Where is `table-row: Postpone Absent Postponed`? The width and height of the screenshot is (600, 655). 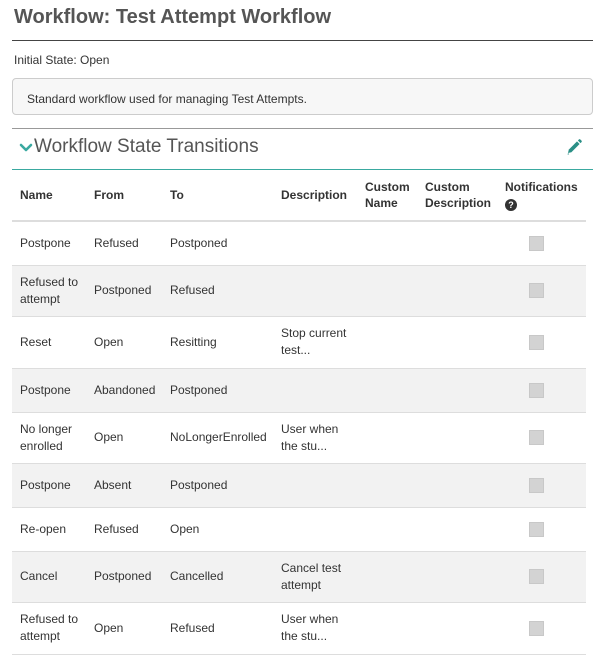 table-row: Postpone Absent Postponed is located at coordinates (299, 485).